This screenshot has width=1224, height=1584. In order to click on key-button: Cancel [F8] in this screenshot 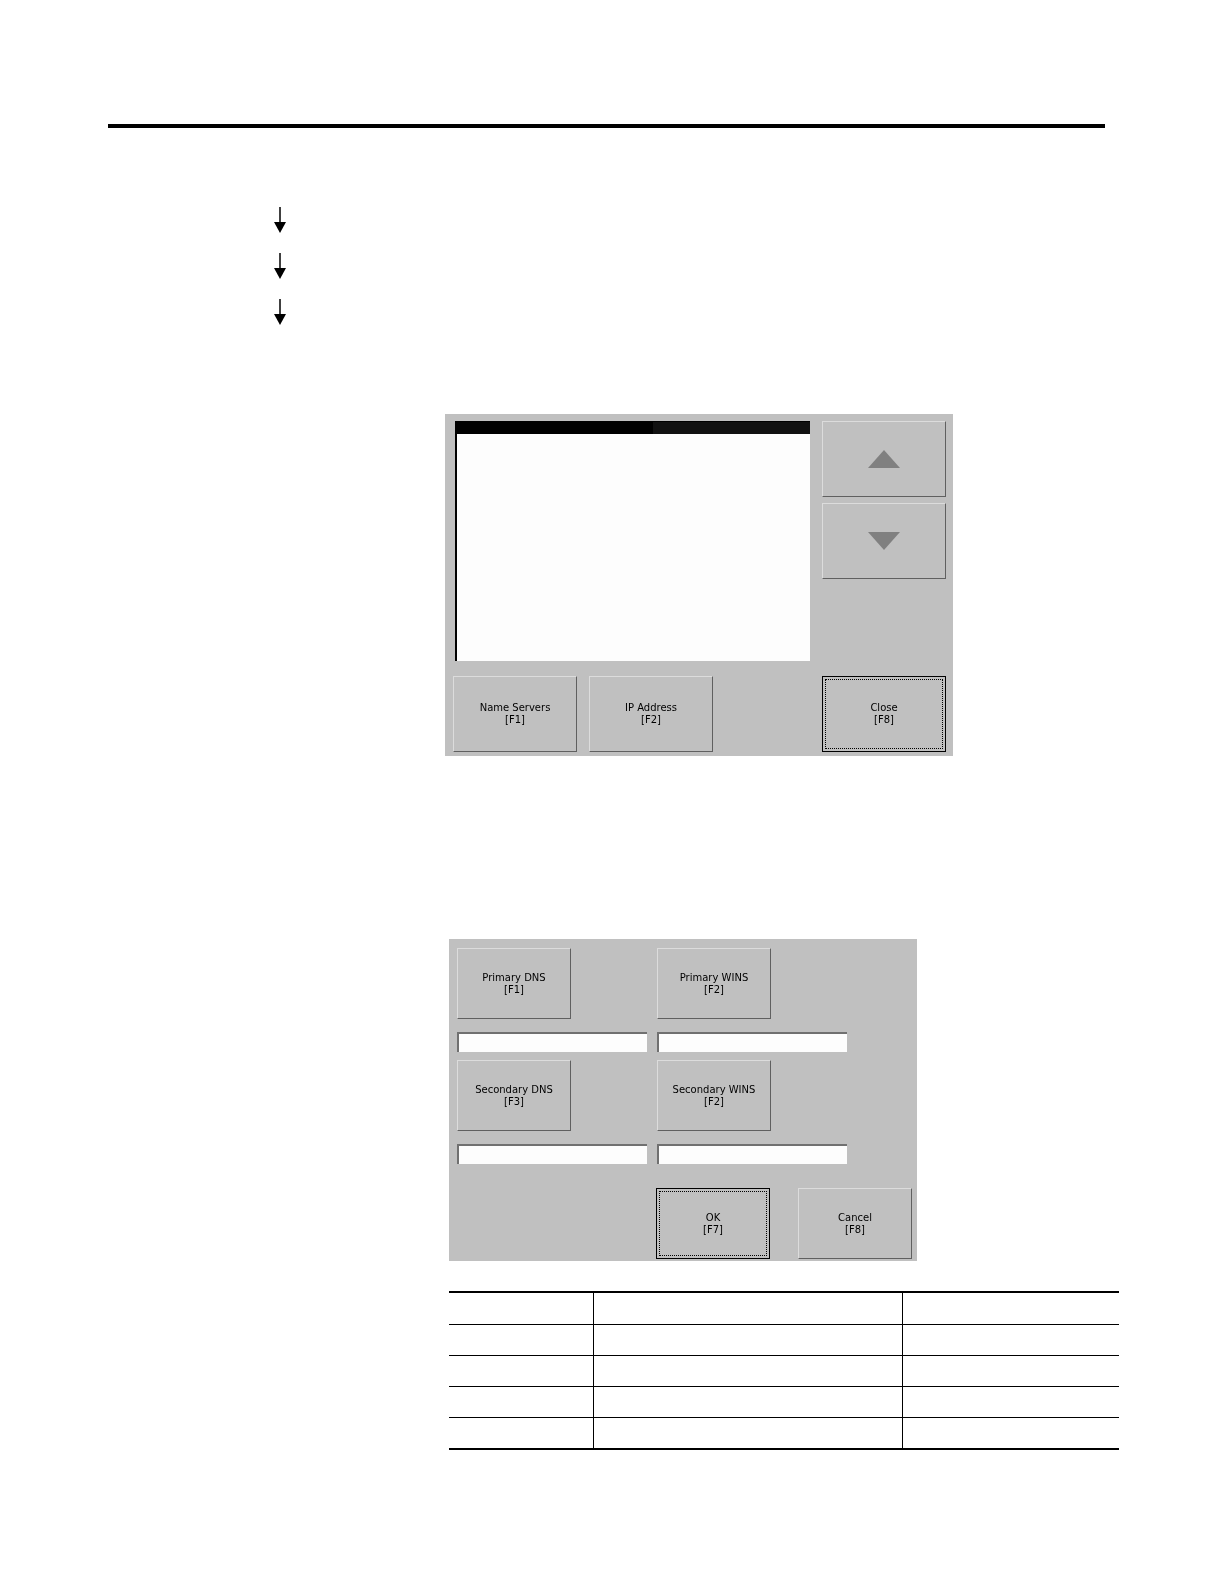, I will do `click(855, 1223)`.